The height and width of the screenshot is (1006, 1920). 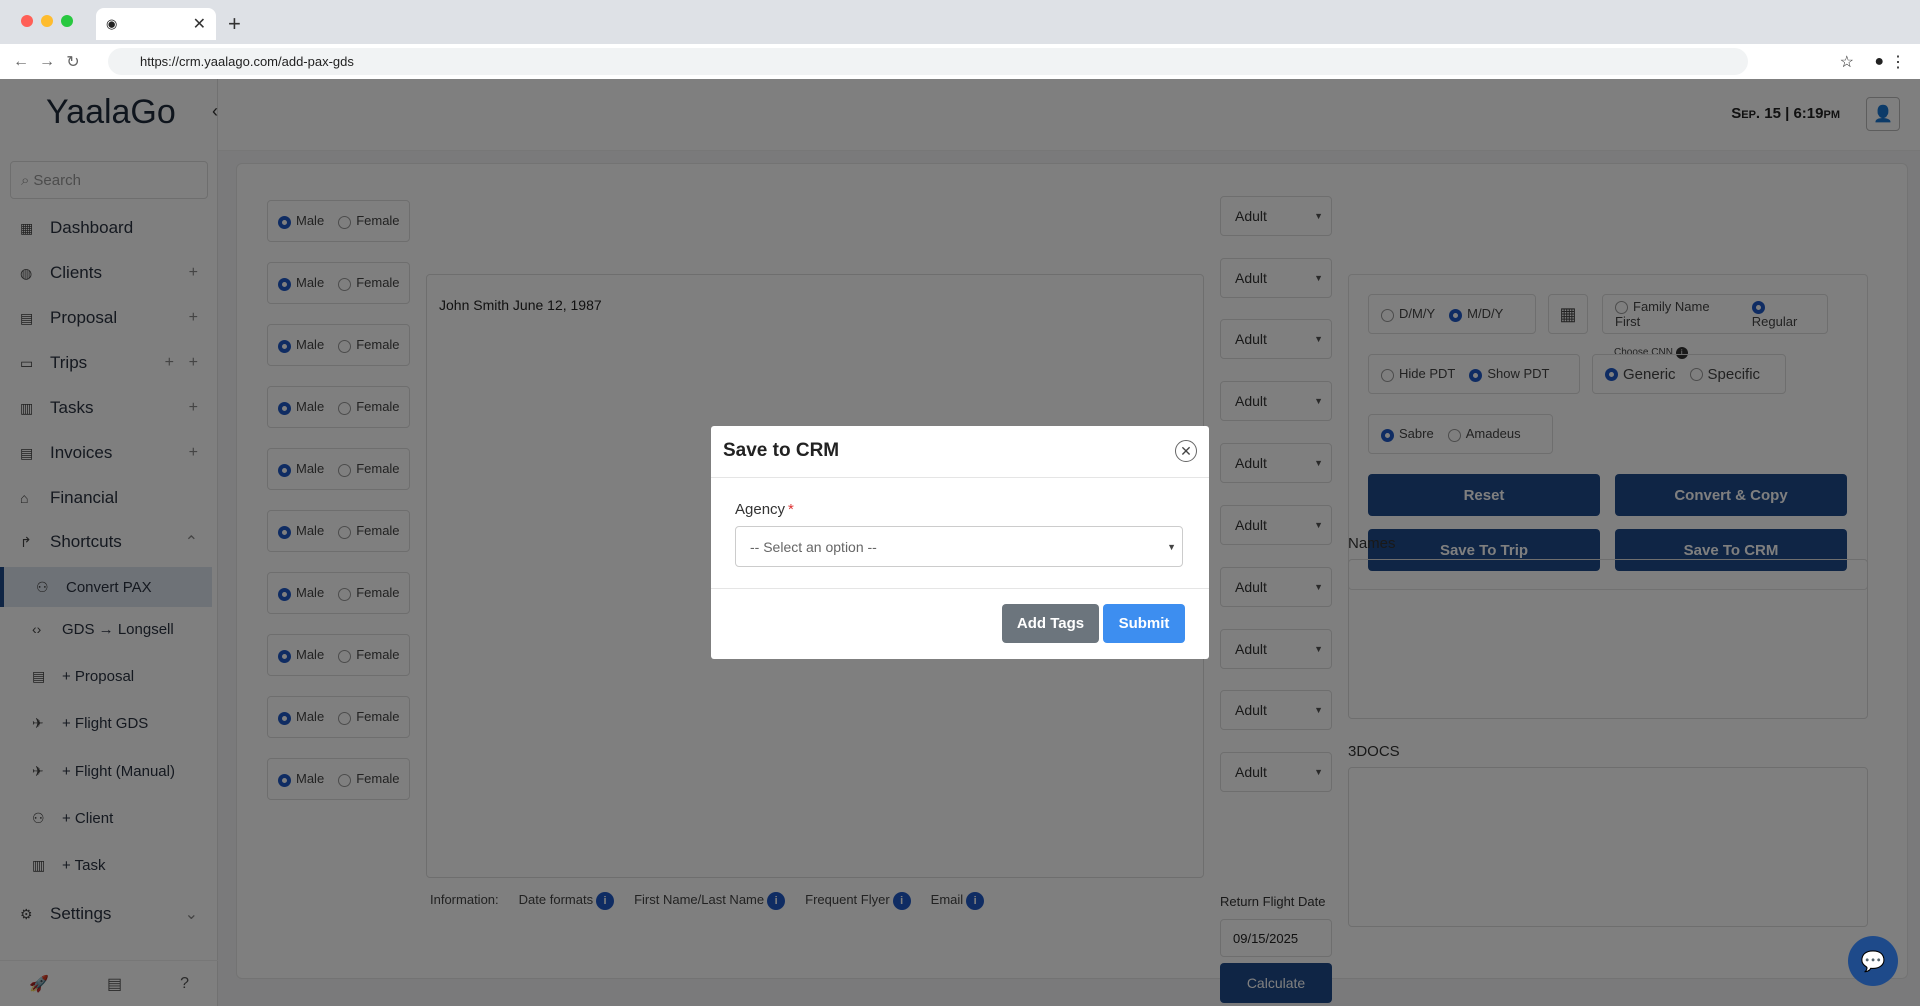 I want to click on bookmark-star-icon: ☆, so click(x=1847, y=62).